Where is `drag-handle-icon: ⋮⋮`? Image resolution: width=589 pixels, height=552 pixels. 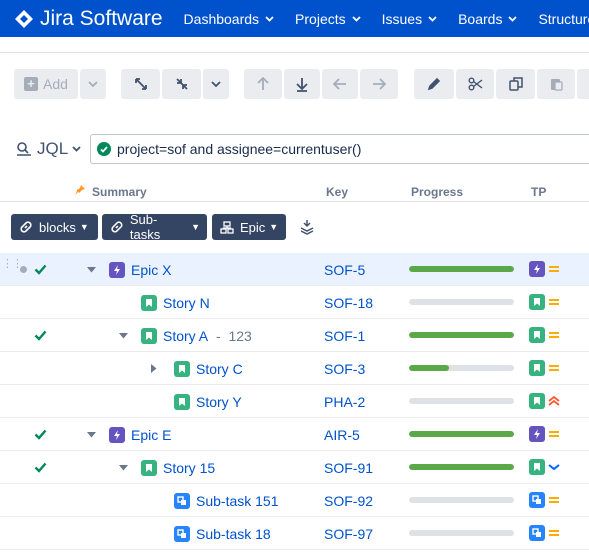 drag-handle-icon: ⋮⋮ is located at coordinates (12, 264).